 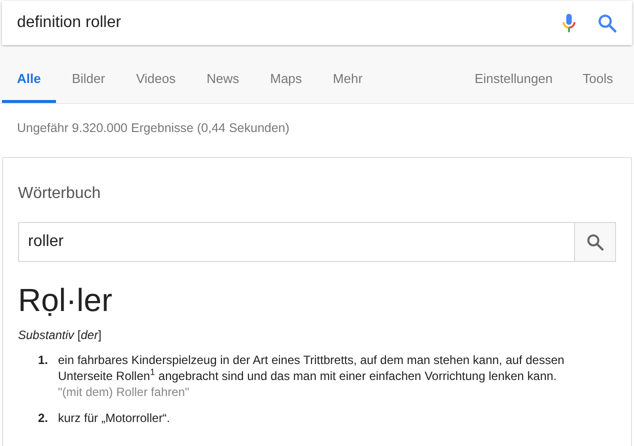 What do you see at coordinates (124, 392) in the screenshot?
I see `usage-example: "(mit dem) Roller fahren"` at bounding box center [124, 392].